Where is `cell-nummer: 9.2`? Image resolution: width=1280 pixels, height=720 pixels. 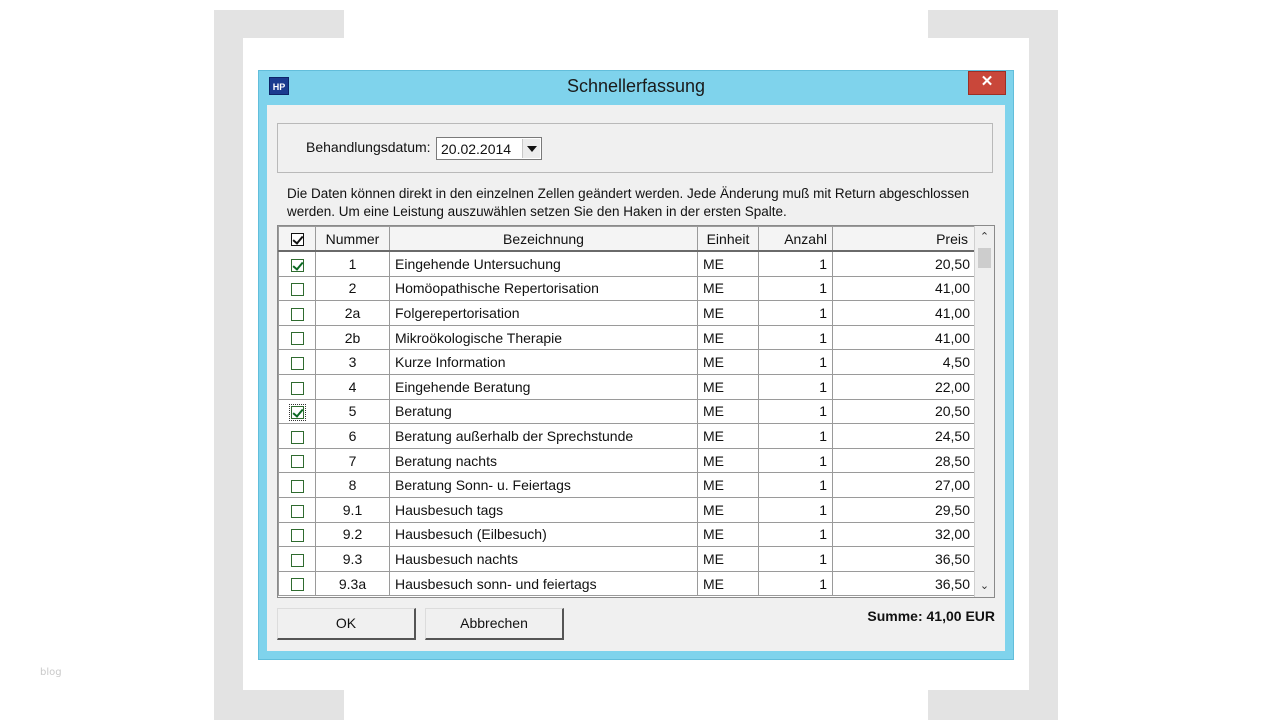 cell-nummer: 9.2 is located at coordinates (352, 534).